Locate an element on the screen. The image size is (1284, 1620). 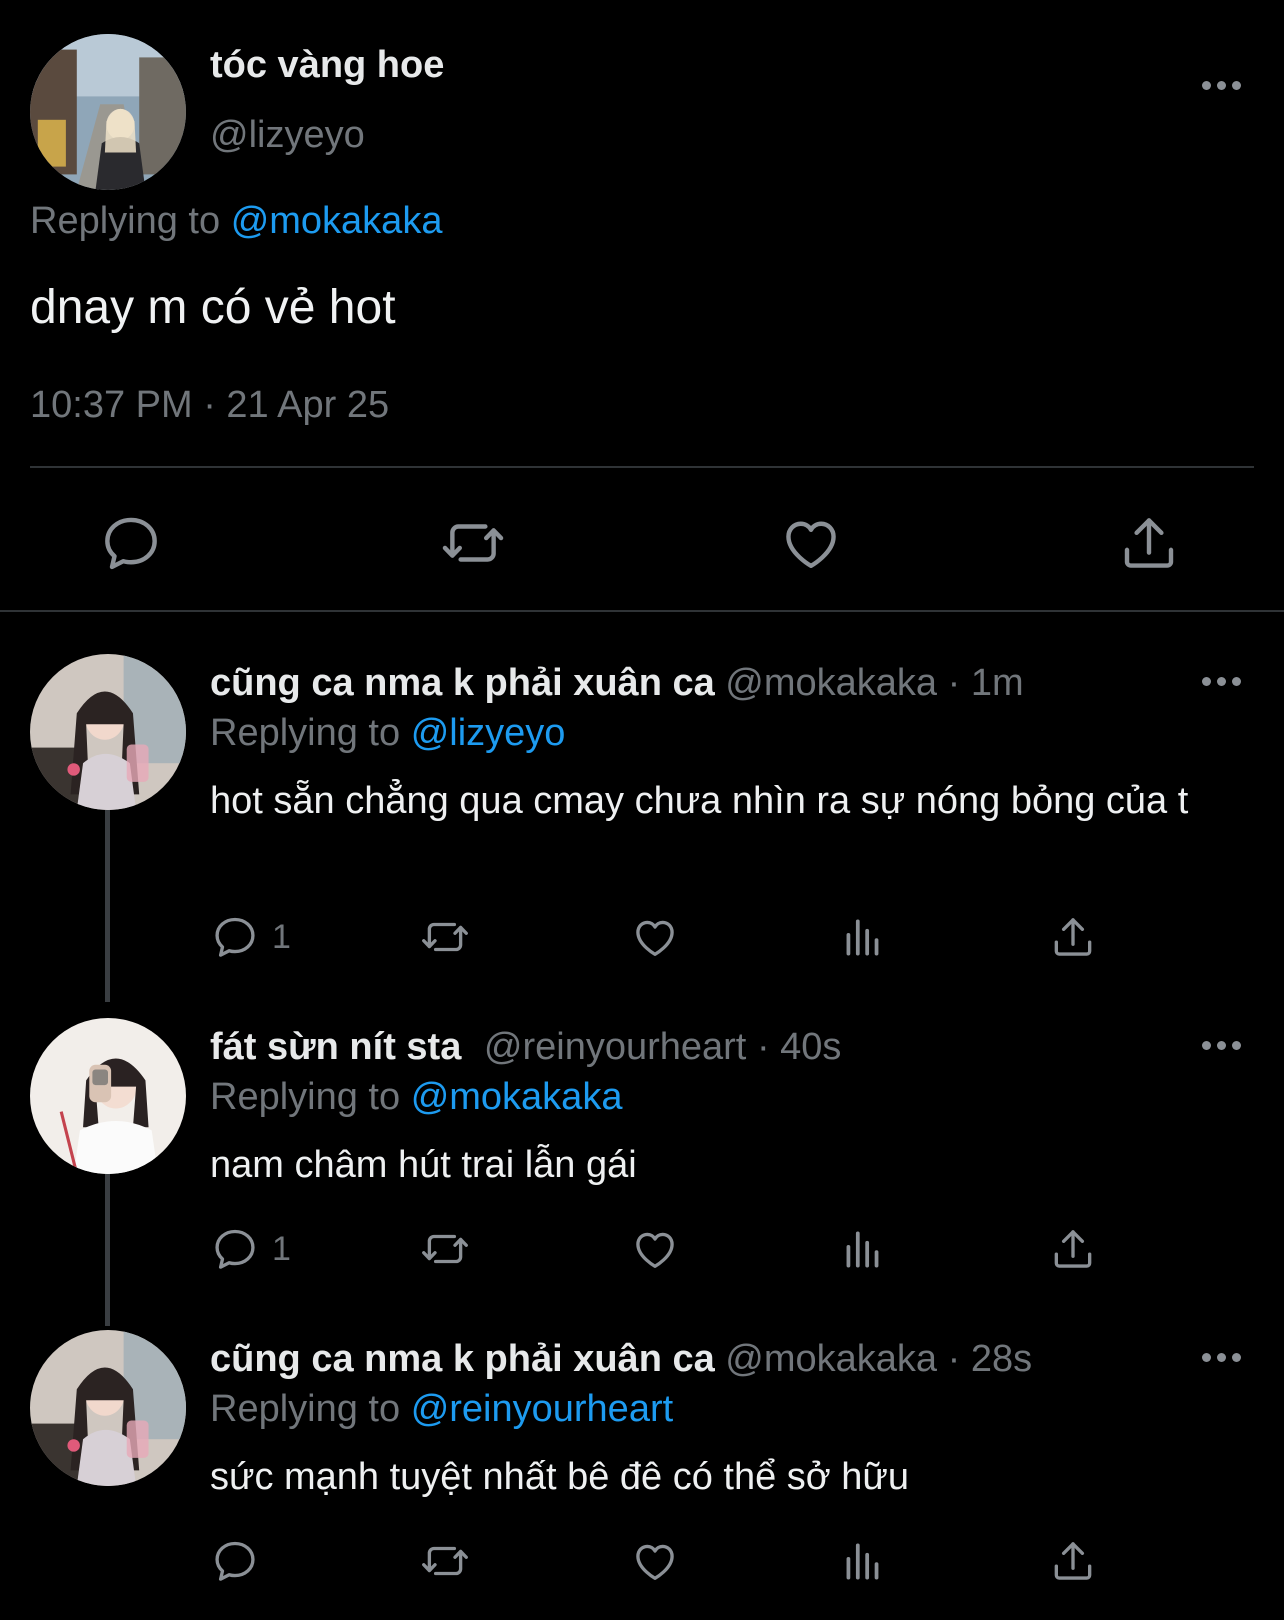
tweet-text: dnay m có vẻ hot is located at coordinates (213, 307).